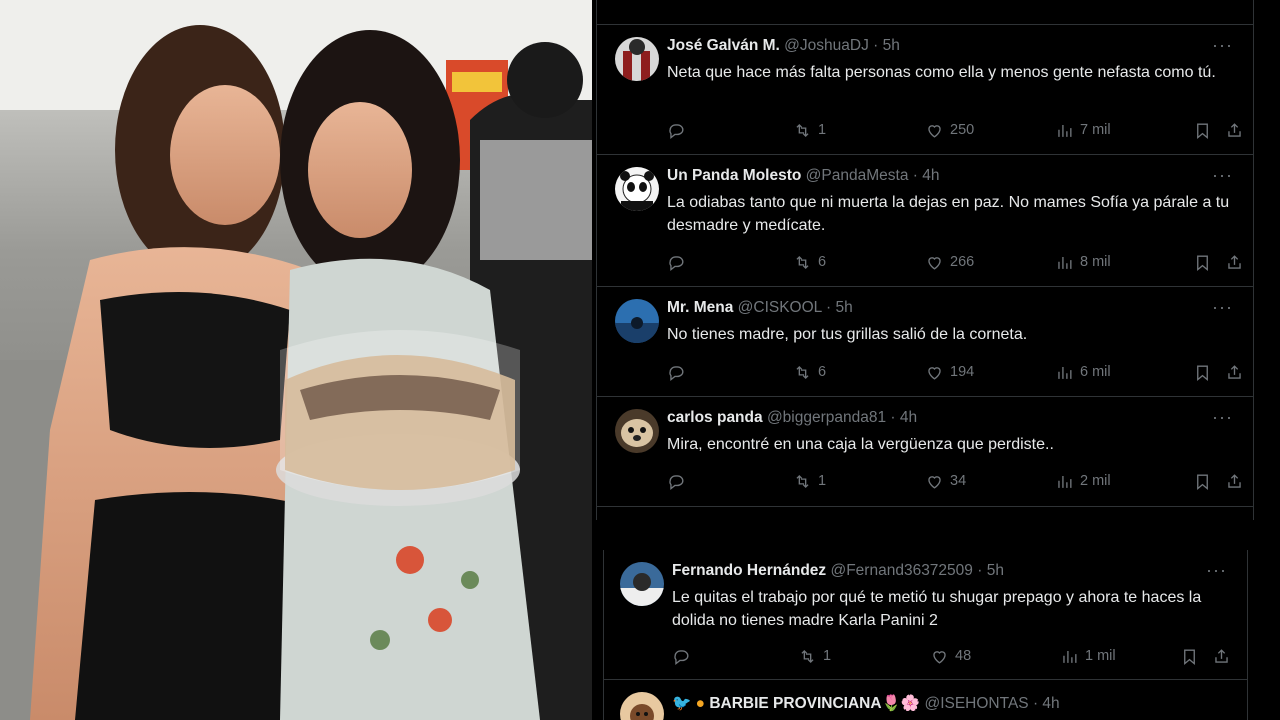  Describe the element at coordinates (950, 47) in the screenshot. I see `tweet-header: José Galván M. @JoshuaDJ · 5h ···` at that location.